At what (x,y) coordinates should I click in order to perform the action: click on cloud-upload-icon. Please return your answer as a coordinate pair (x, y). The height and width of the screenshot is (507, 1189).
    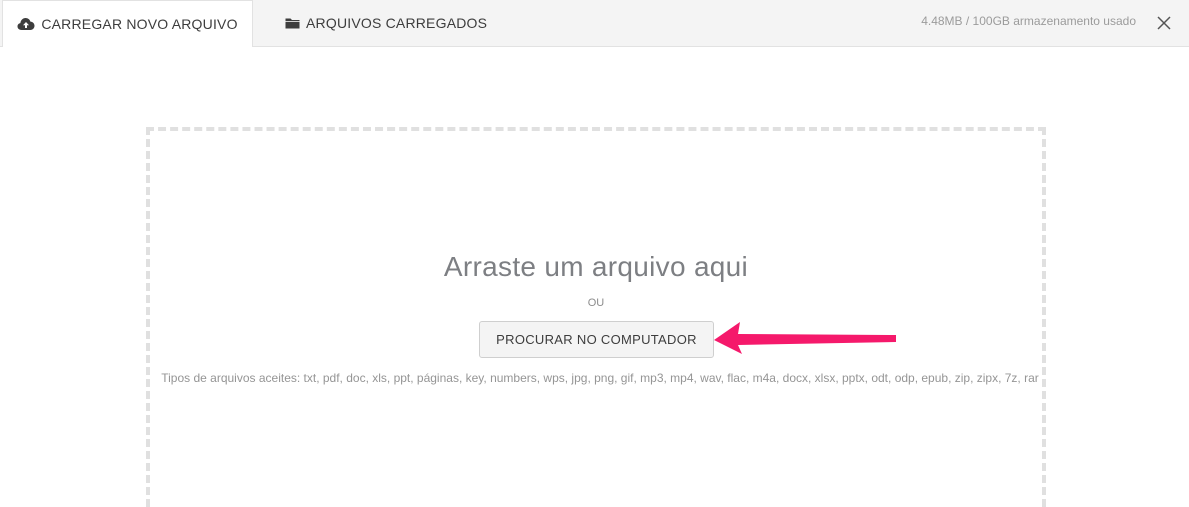
    Looking at the image, I should click on (26, 24).